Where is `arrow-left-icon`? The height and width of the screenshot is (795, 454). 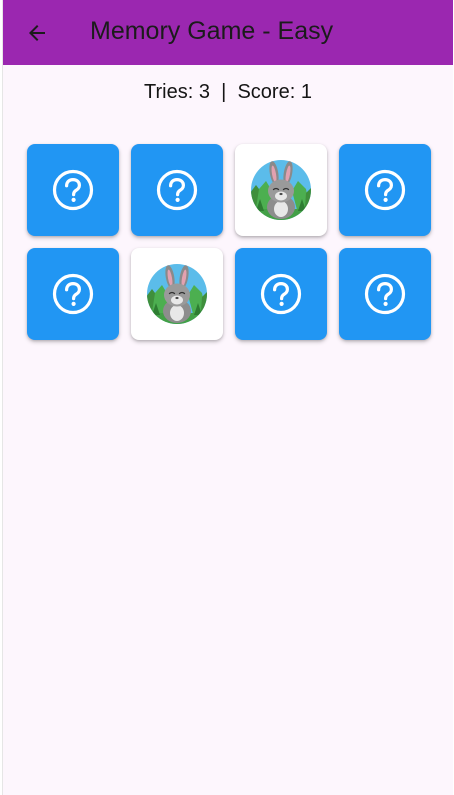 arrow-left-icon is located at coordinates (37, 33).